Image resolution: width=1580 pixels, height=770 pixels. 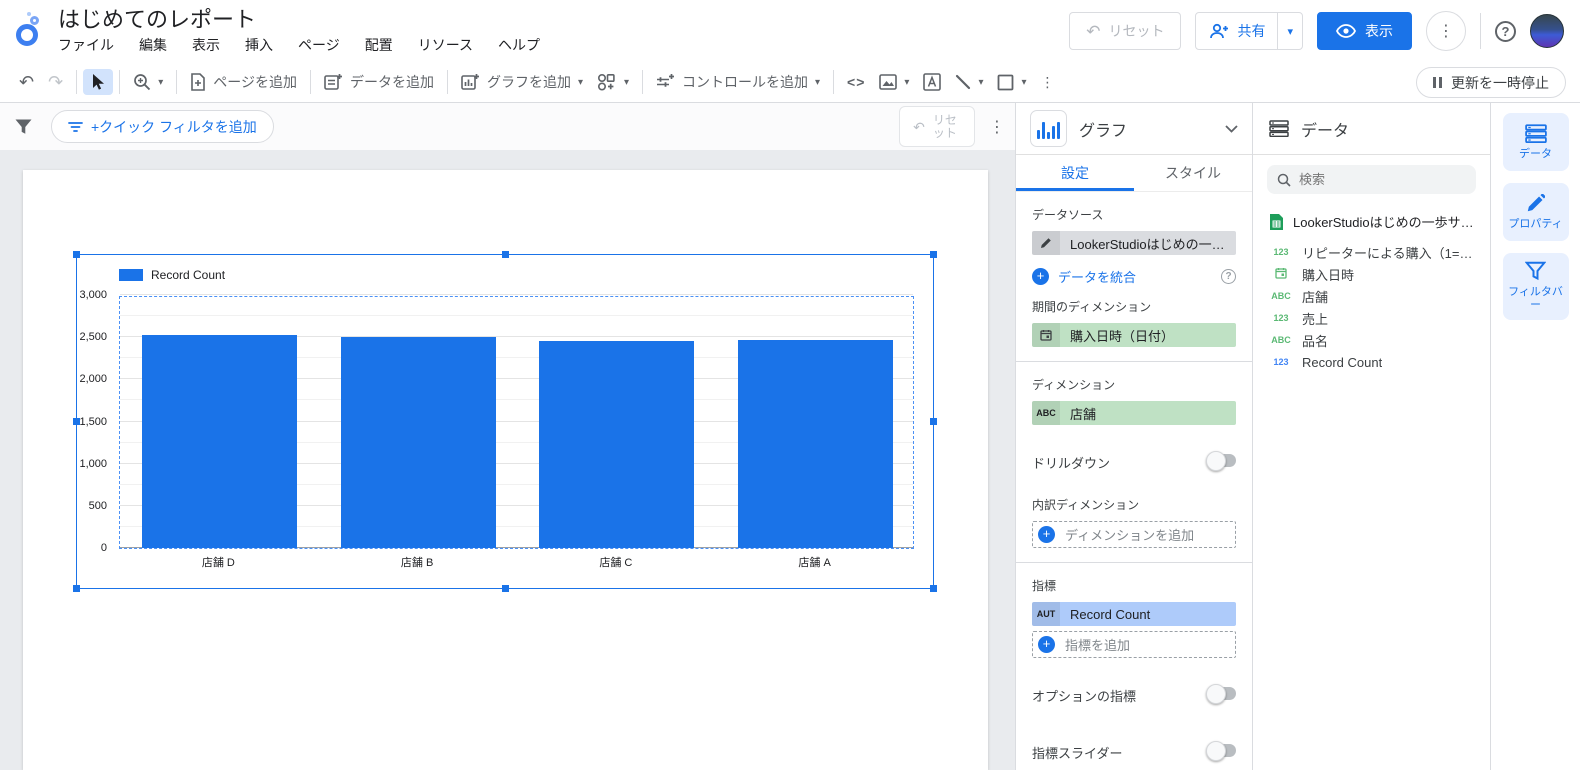 What do you see at coordinates (1046, 243) in the screenshot?
I see `pencil-icon` at bounding box center [1046, 243].